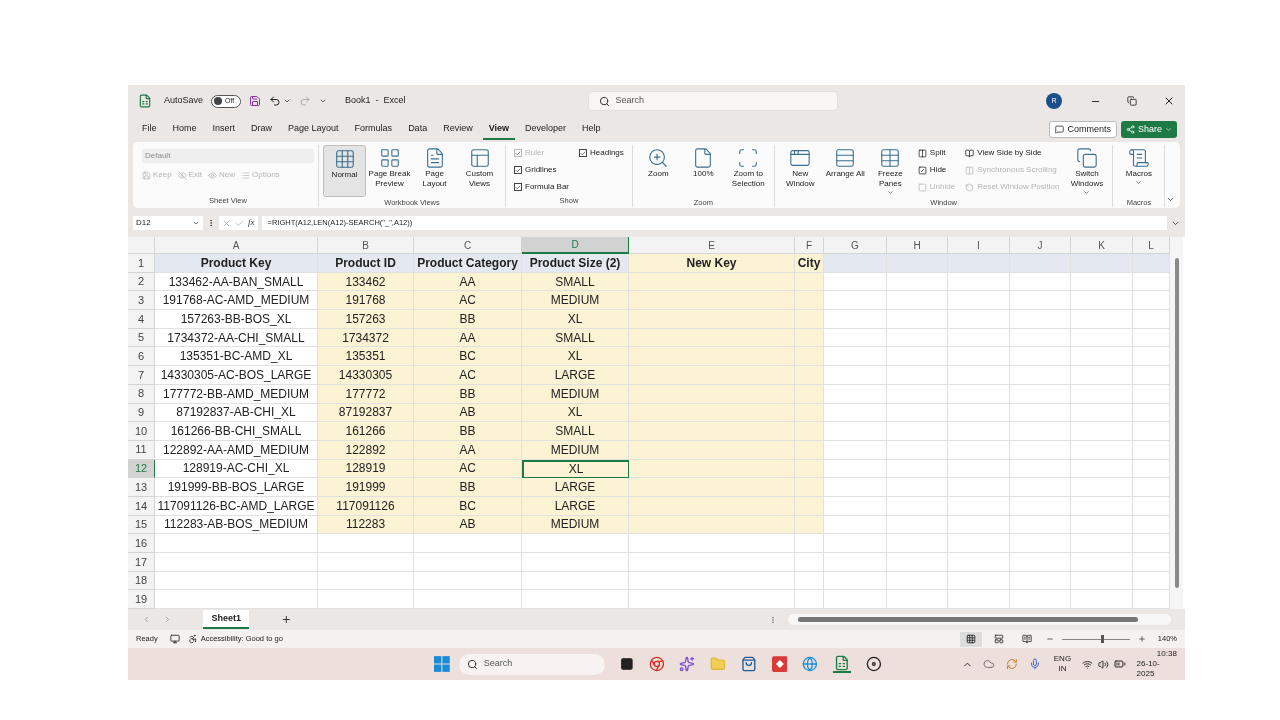 Image resolution: width=1280 pixels, height=720 pixels. What do you see at coordinates (748, 171) in the screenshot?
I see `ribbon-button: Zoom to Selection` at bounding box center [748, 171].